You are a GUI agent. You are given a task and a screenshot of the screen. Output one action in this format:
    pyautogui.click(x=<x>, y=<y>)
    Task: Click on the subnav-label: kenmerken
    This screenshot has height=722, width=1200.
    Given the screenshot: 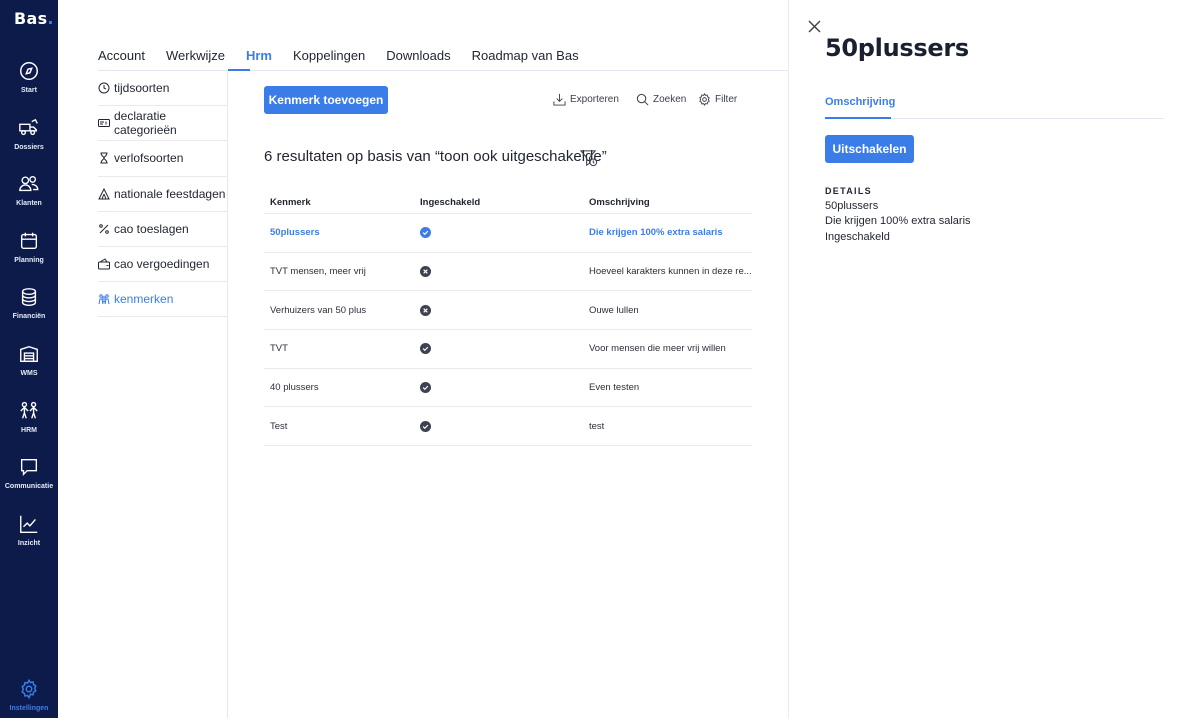 What is the action you would take?
    pyautogui.click(x=144, y=299)
    